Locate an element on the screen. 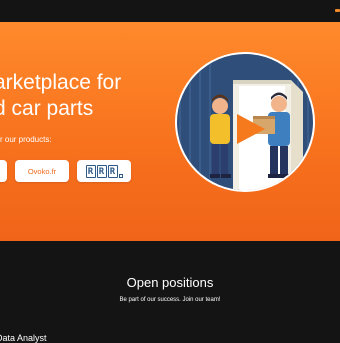  rrr-logo: RRR is located at coordinates (104, 171).